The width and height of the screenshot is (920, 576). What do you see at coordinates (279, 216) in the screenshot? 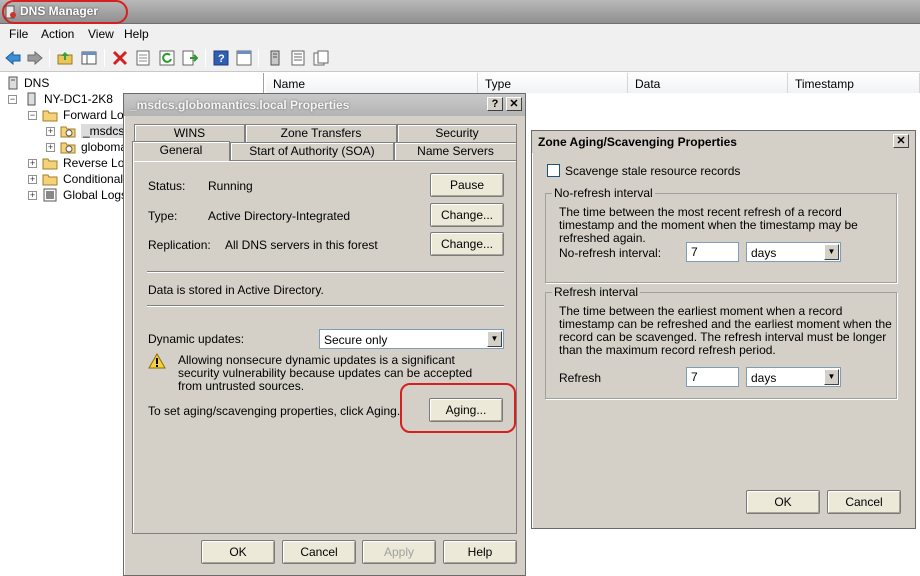
I see `type-value: Active Directory-Integrated` at bounding box center [279, 216].